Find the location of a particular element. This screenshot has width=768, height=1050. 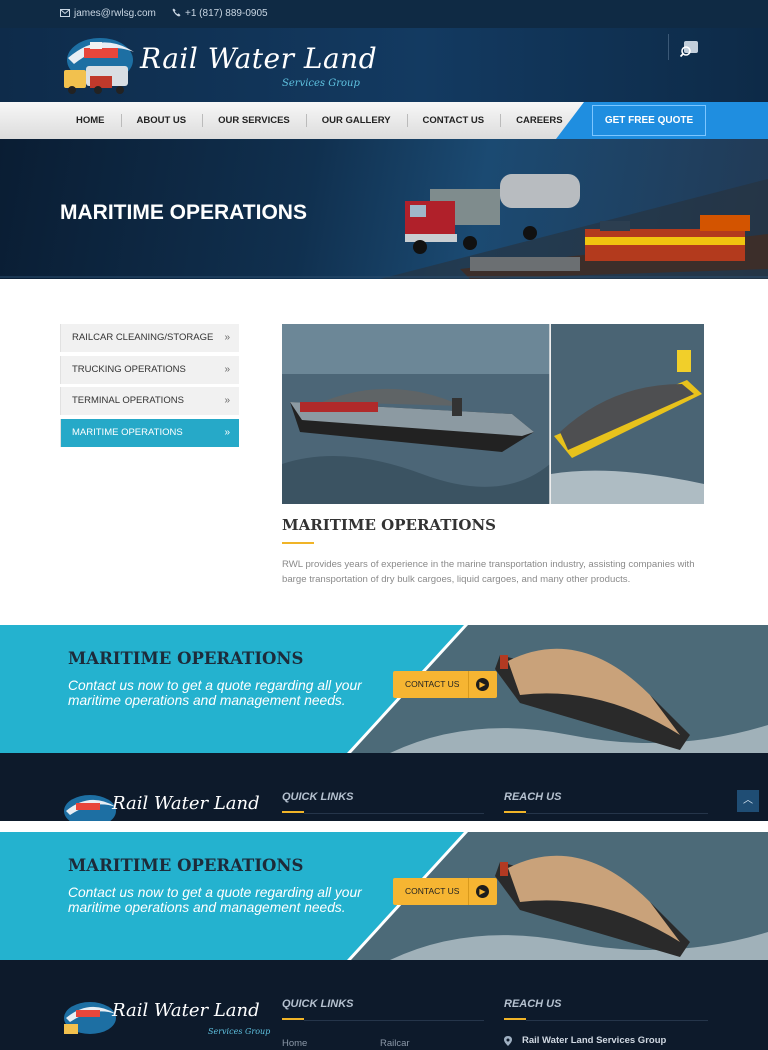

banner-title: MARITIME OPERATIONS is located at coordinates (183, 212).